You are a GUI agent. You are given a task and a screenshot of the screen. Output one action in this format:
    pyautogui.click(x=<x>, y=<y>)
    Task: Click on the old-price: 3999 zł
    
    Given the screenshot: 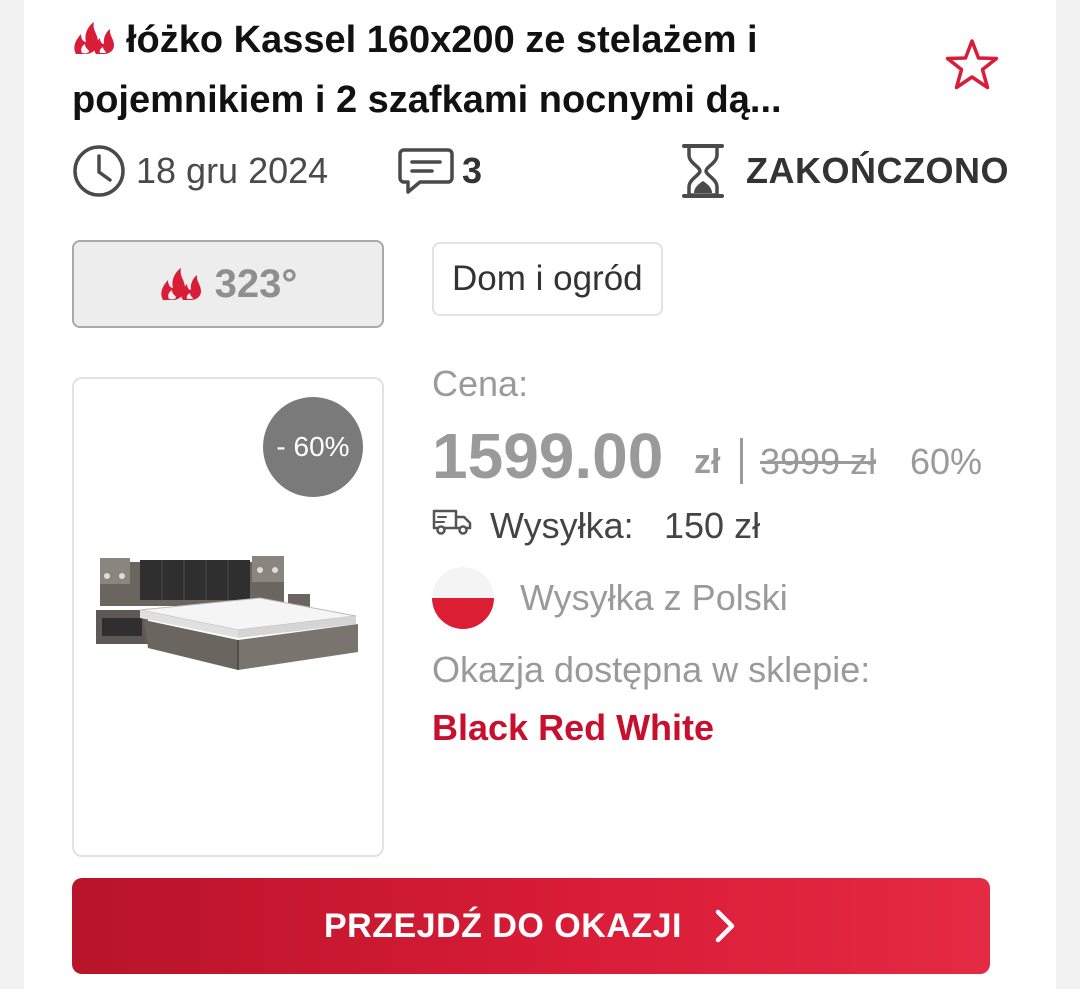 What is the action you would take?
    pyautogui.click(x=818, y=461)
    